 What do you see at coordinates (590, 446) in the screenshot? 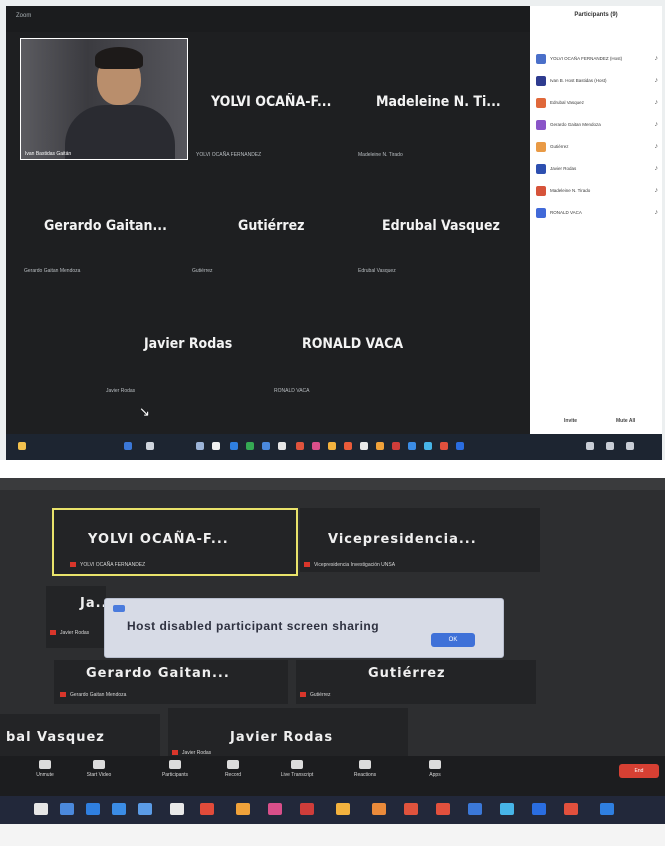
I see `system-tray-icon` at bounding box center [590, 446].